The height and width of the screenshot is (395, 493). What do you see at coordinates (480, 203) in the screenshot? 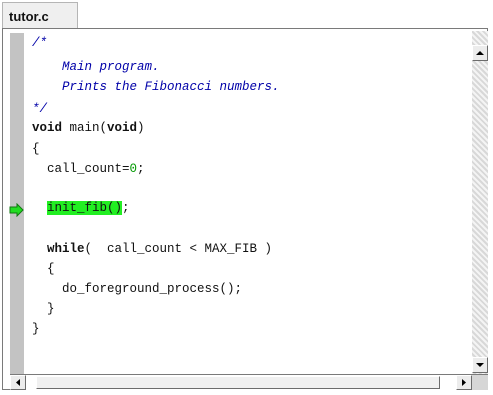
I see `vertical-scrollbar` at bounding box center [480, 203].